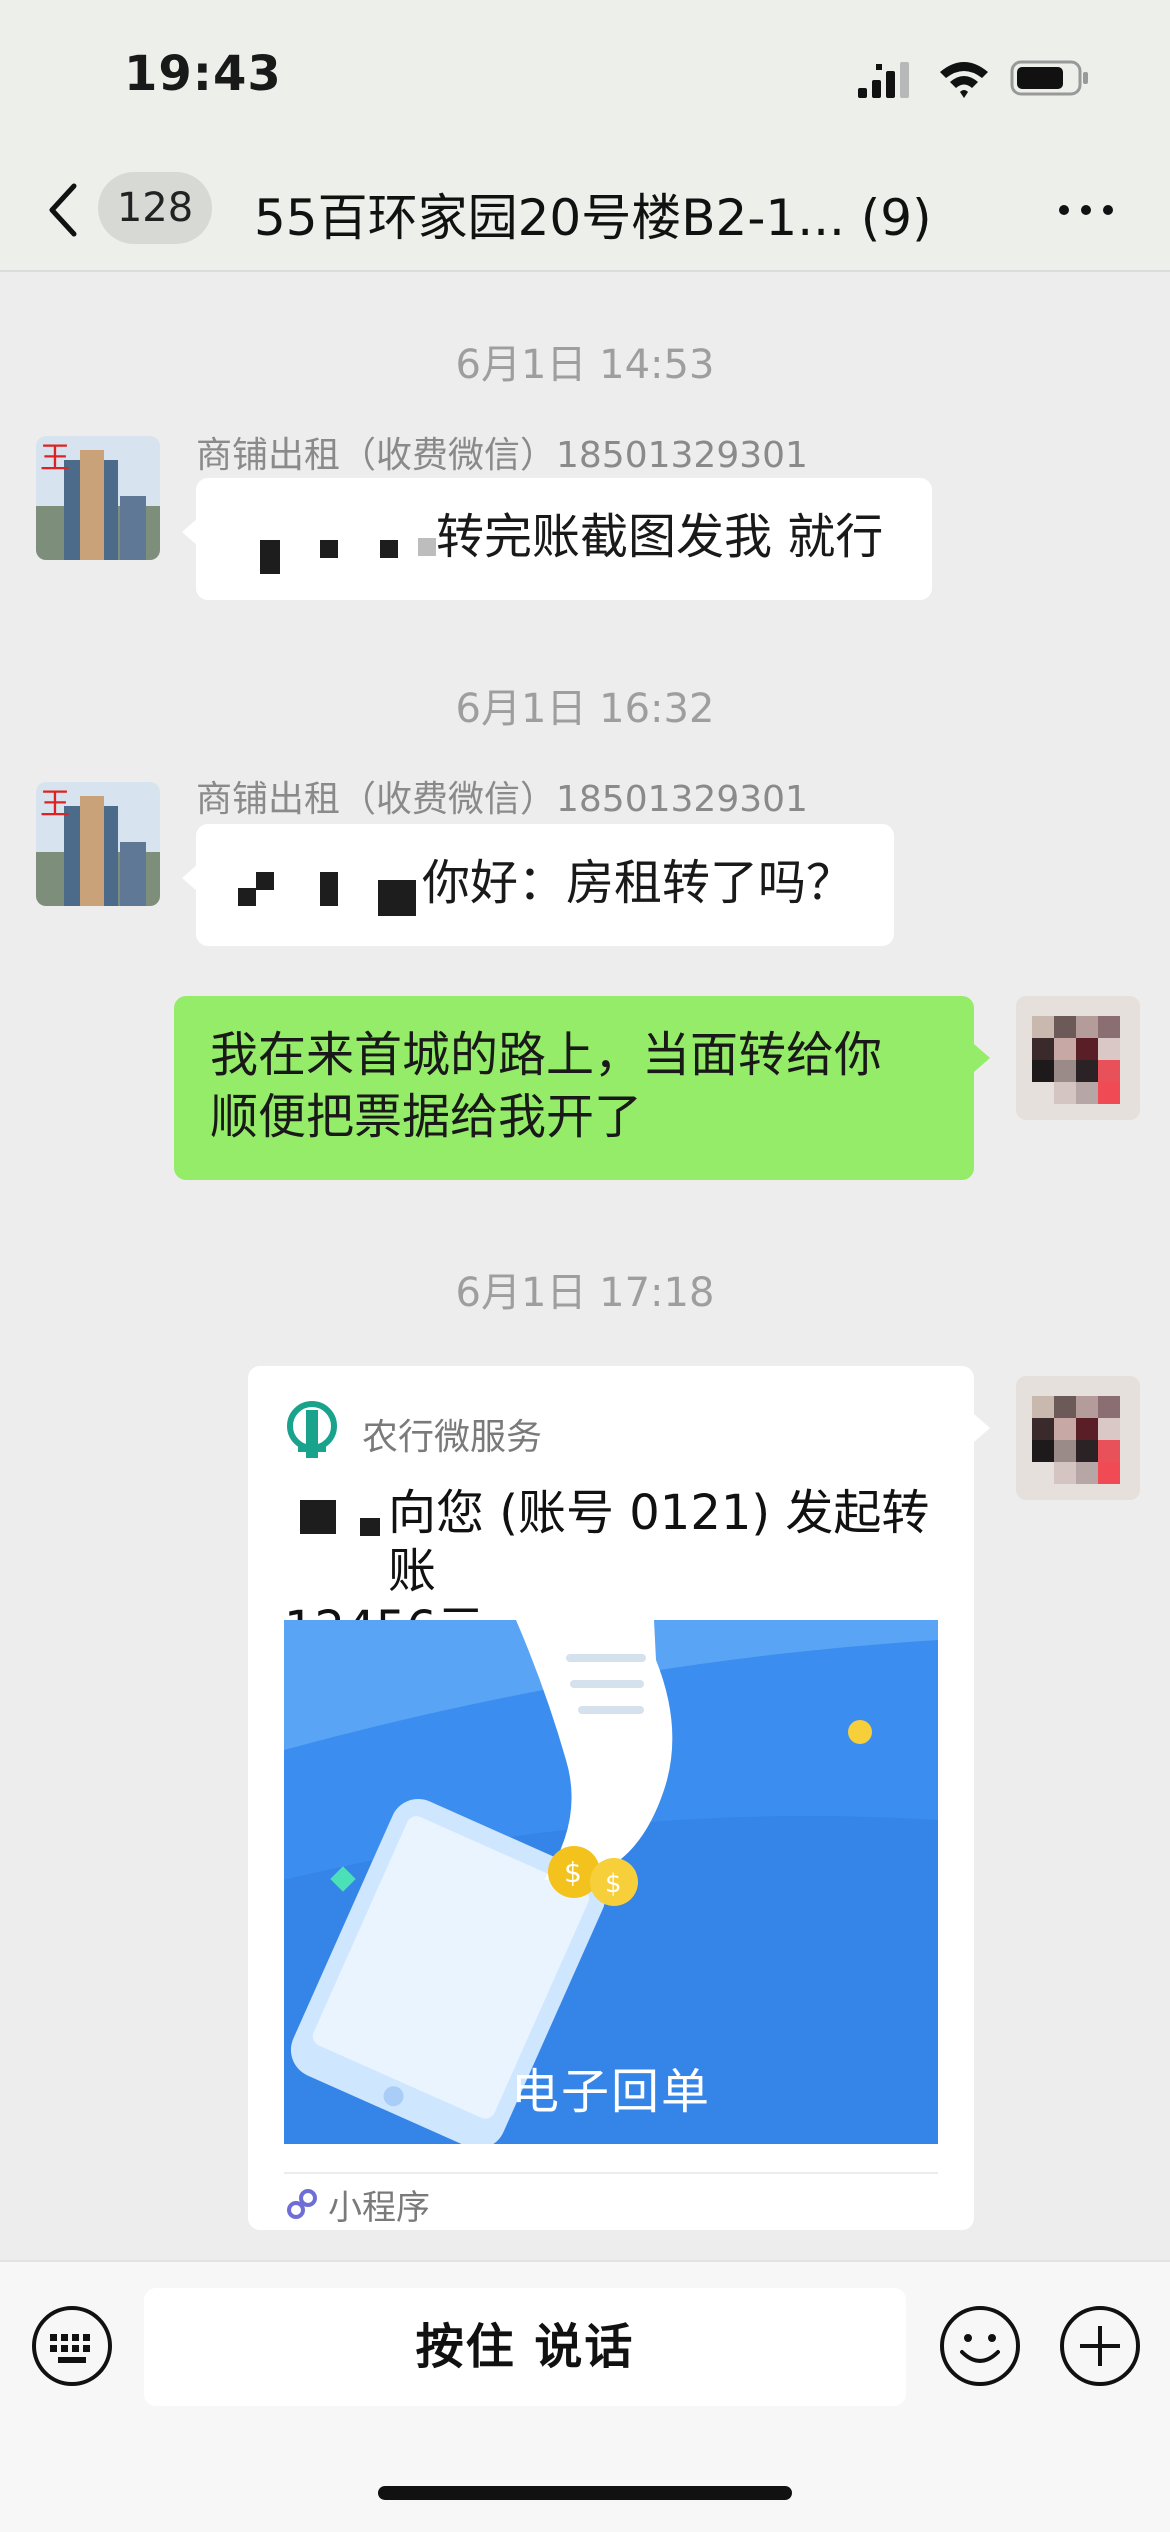  I want to click on incoming-message-bubble: 转完账截图发我 就行, so click(564, 539).